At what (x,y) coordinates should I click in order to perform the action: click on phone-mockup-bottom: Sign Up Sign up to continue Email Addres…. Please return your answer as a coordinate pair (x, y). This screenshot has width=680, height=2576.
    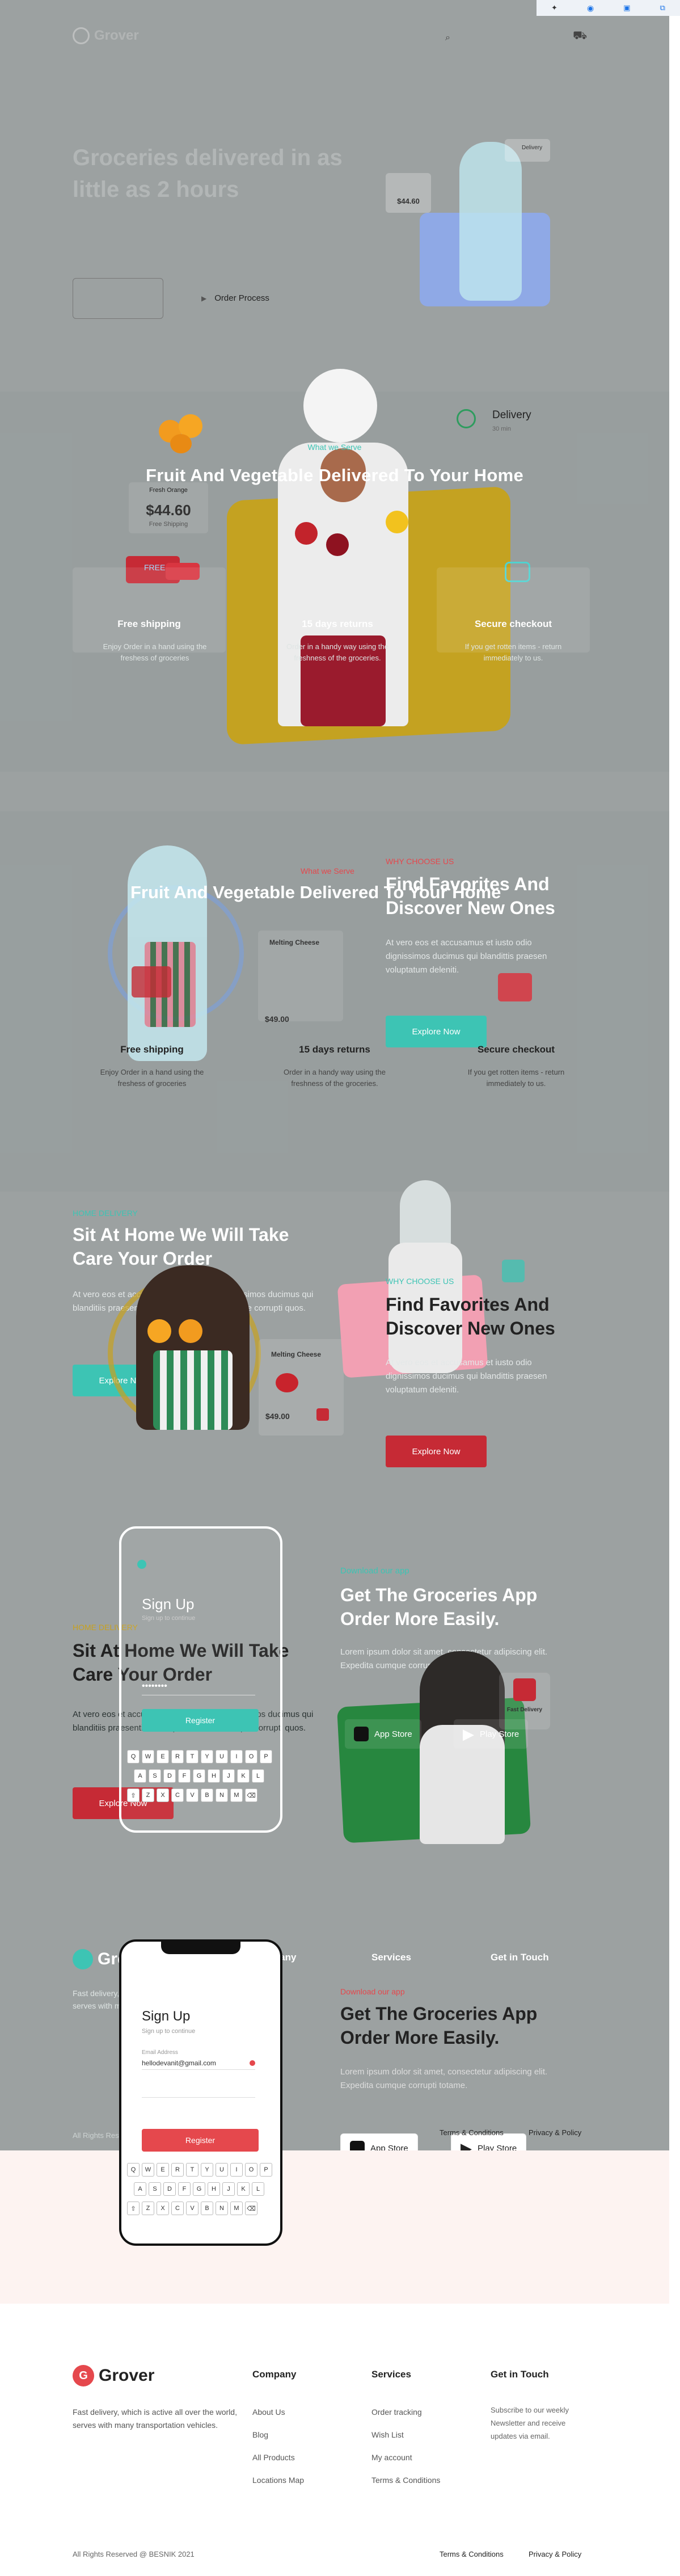
    Looking at the image, I should click on (200, 2092).